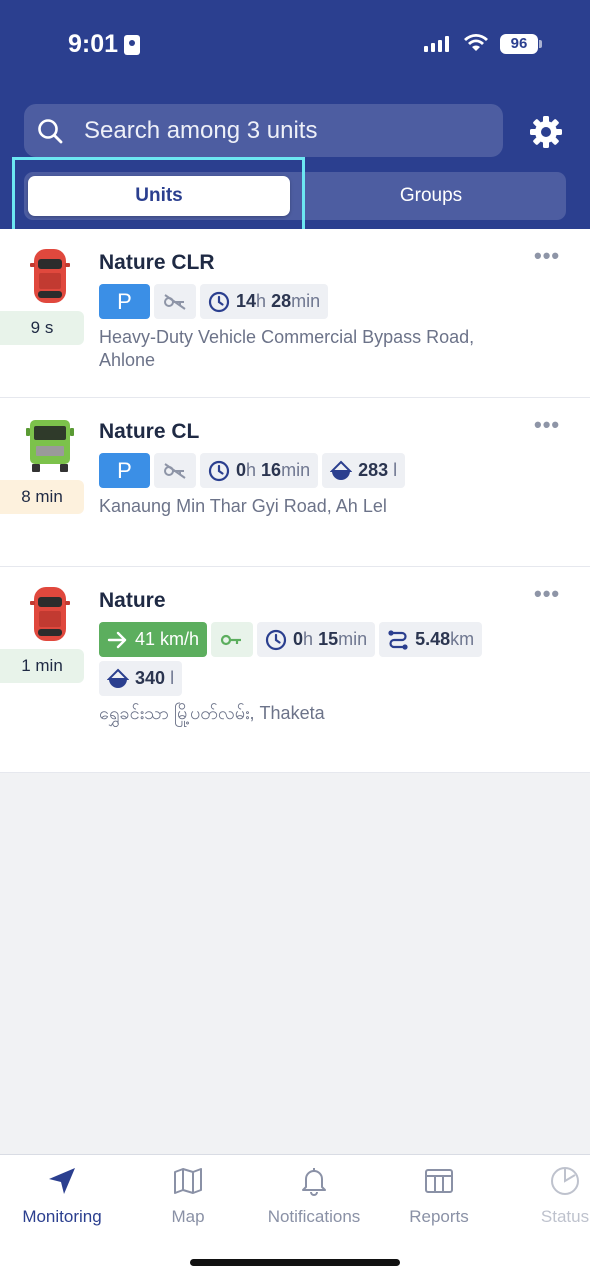  What do you see at coordinates (93, 44) in the screenshot?
I see `clock-text: 9:01` at bounding box center [93, 44].